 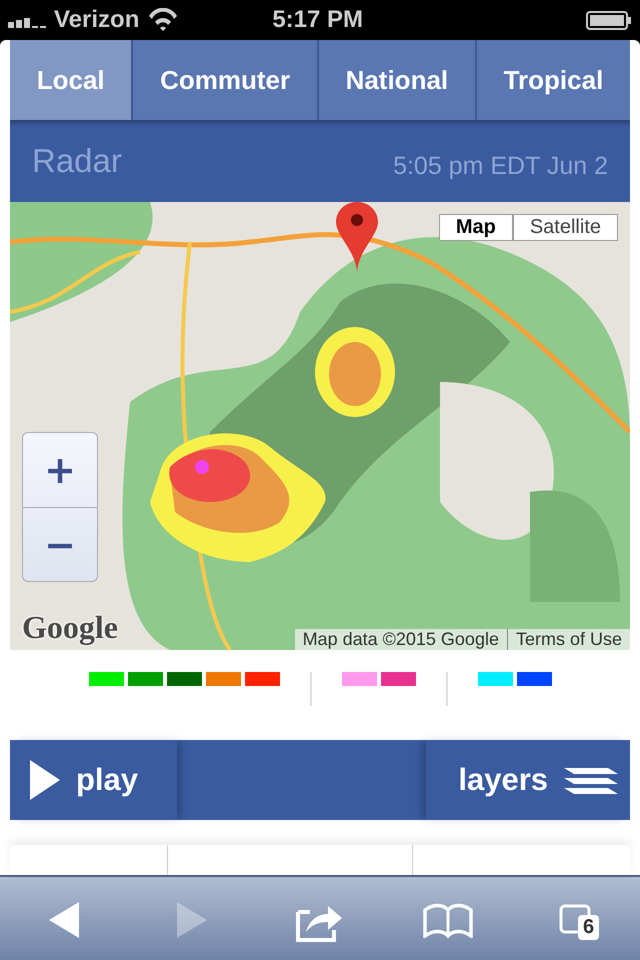 I want to click on map-type-button: Satellite, so click(x=565, y=227).